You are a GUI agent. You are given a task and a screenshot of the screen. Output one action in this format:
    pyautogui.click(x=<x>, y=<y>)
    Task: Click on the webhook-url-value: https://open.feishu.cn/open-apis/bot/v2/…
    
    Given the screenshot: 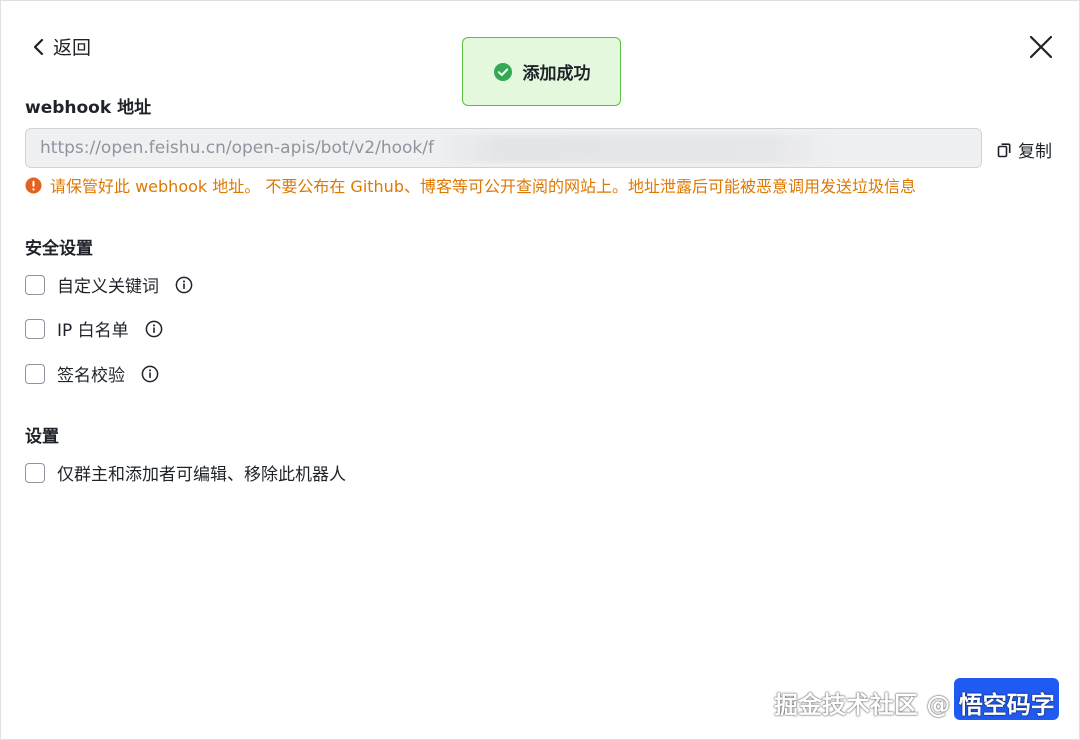 What is the action you would take?
    pyautogui.click(x=237, y=148)
    